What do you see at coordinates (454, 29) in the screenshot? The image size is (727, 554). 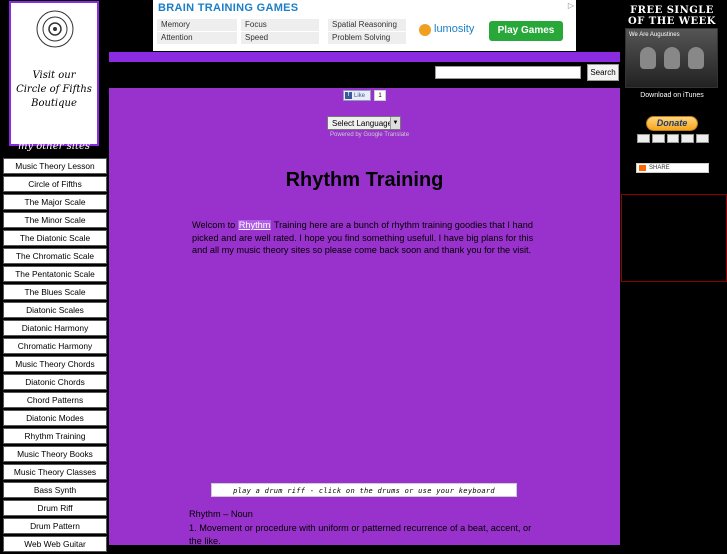 I see `lumosity-brand: lumosity` at bounding box center [454, 29].